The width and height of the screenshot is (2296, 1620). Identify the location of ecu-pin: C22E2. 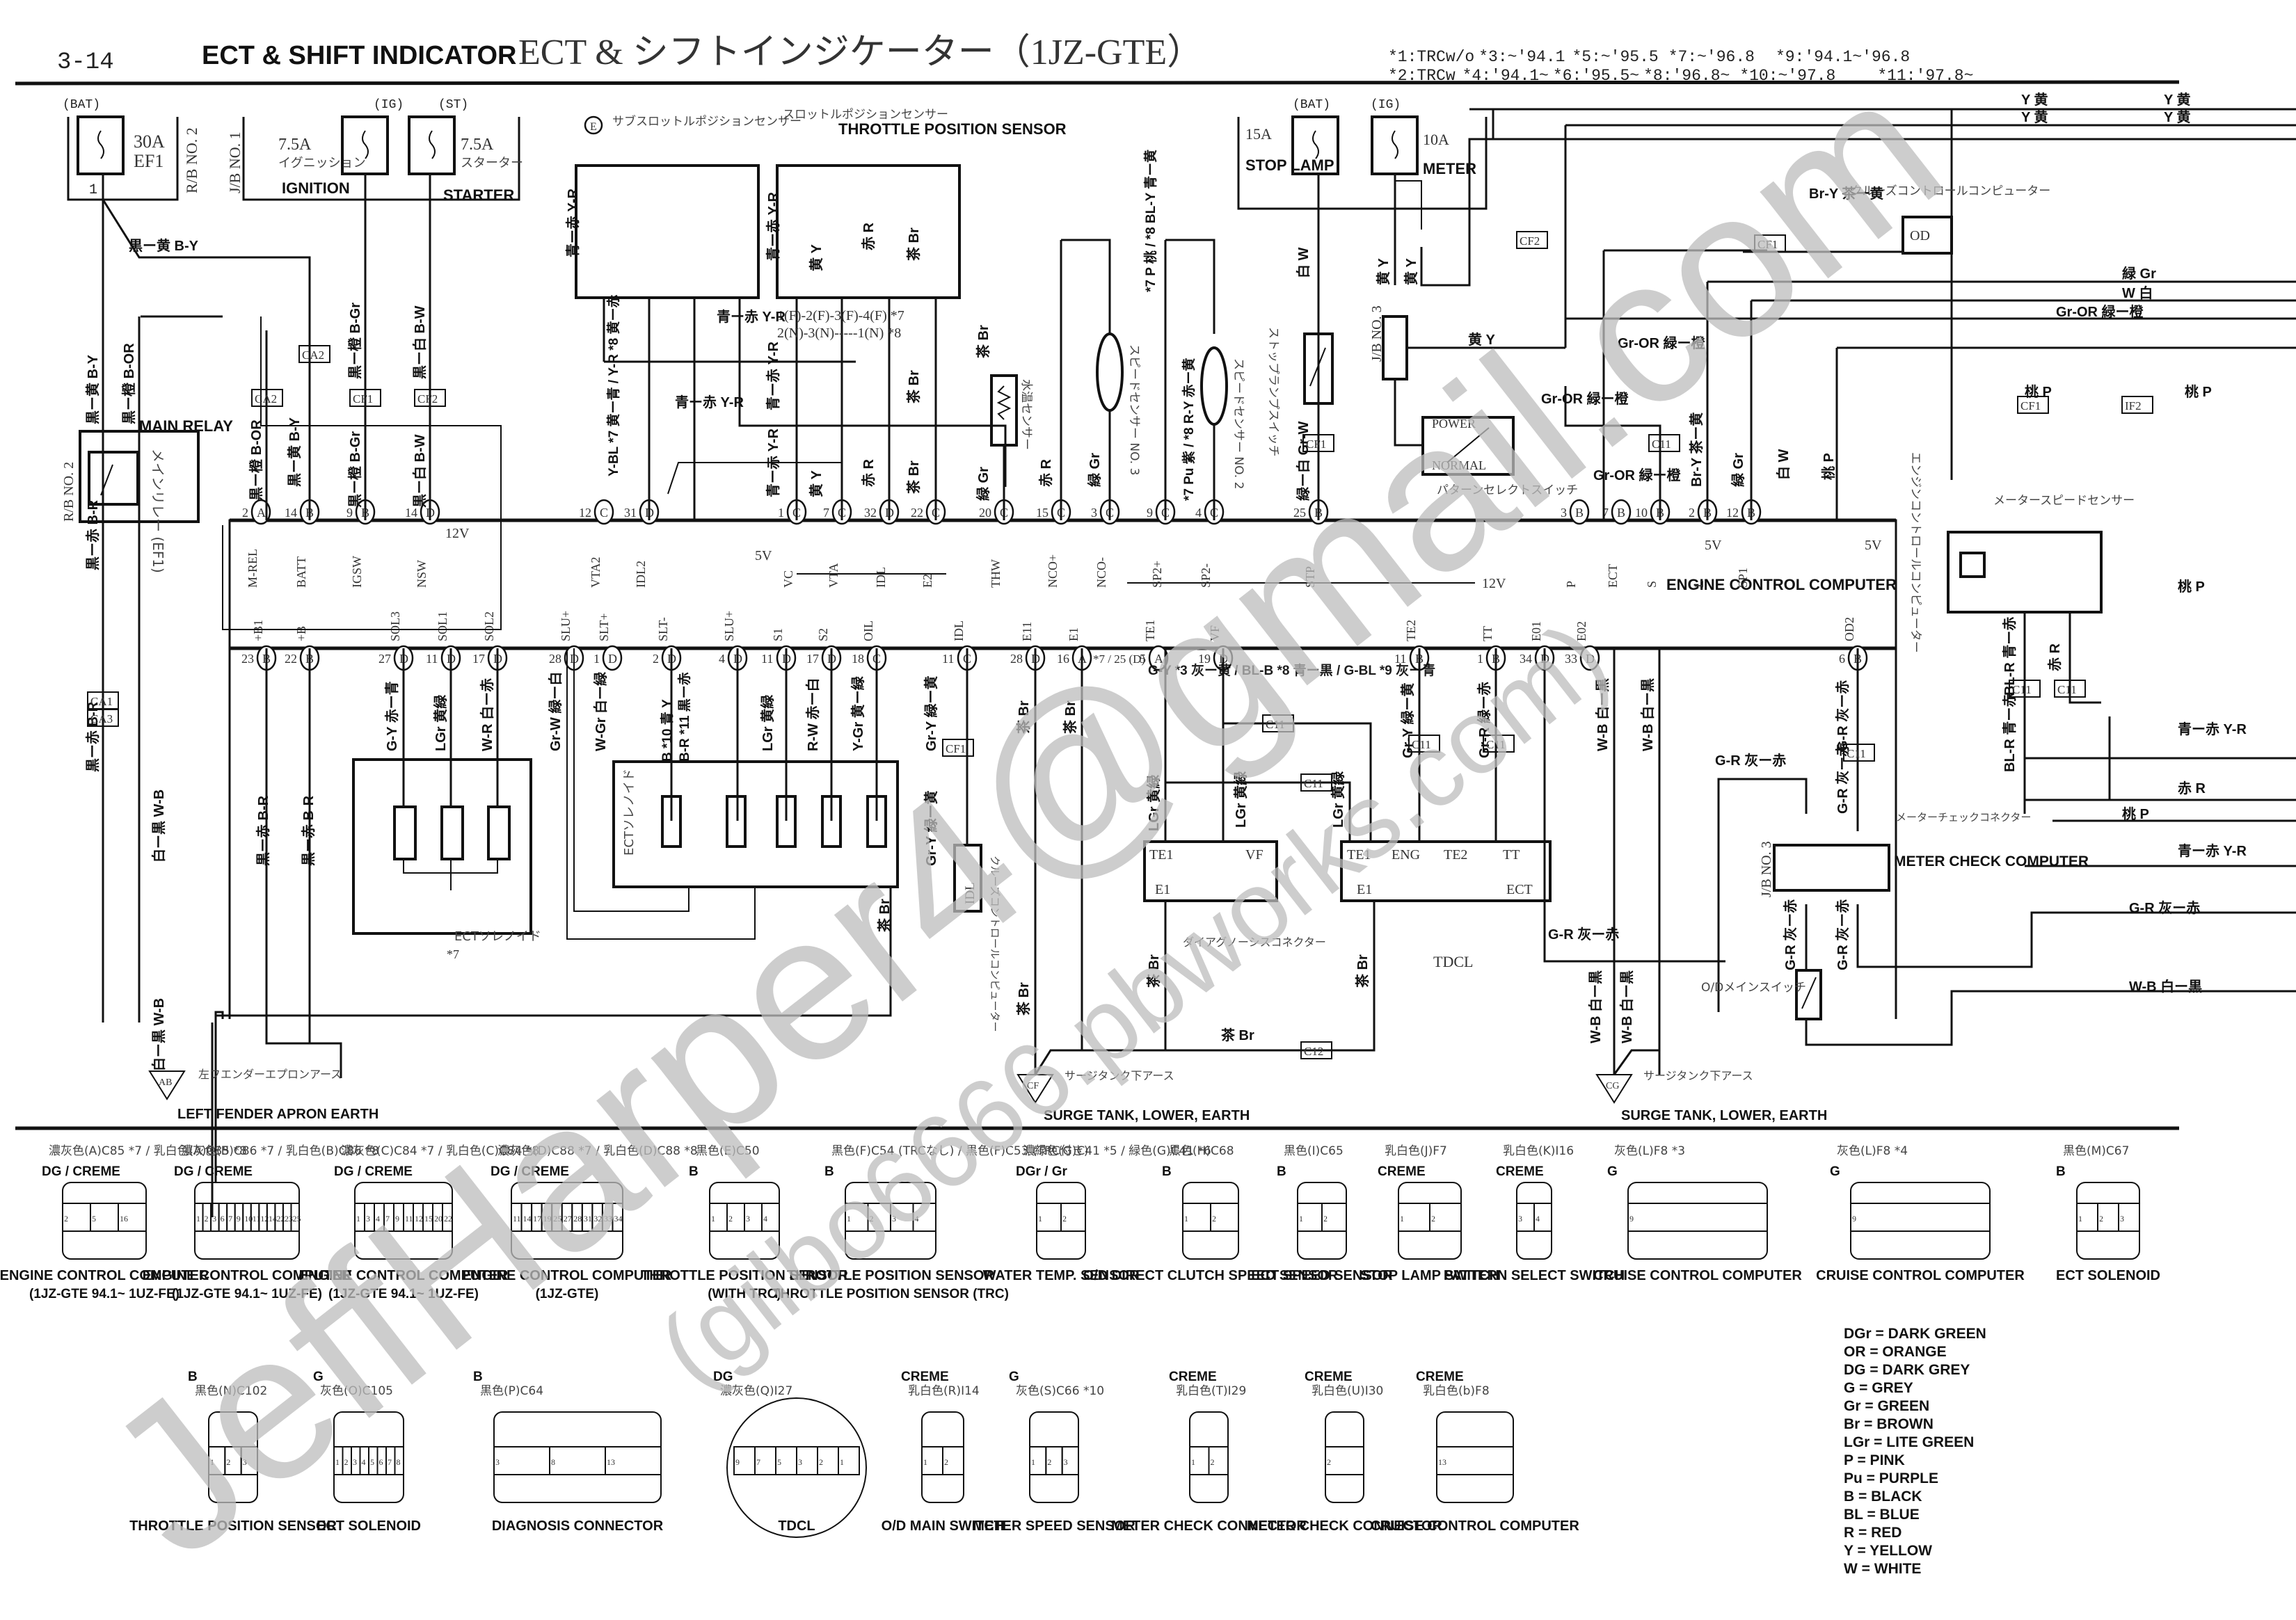
(929, 543).